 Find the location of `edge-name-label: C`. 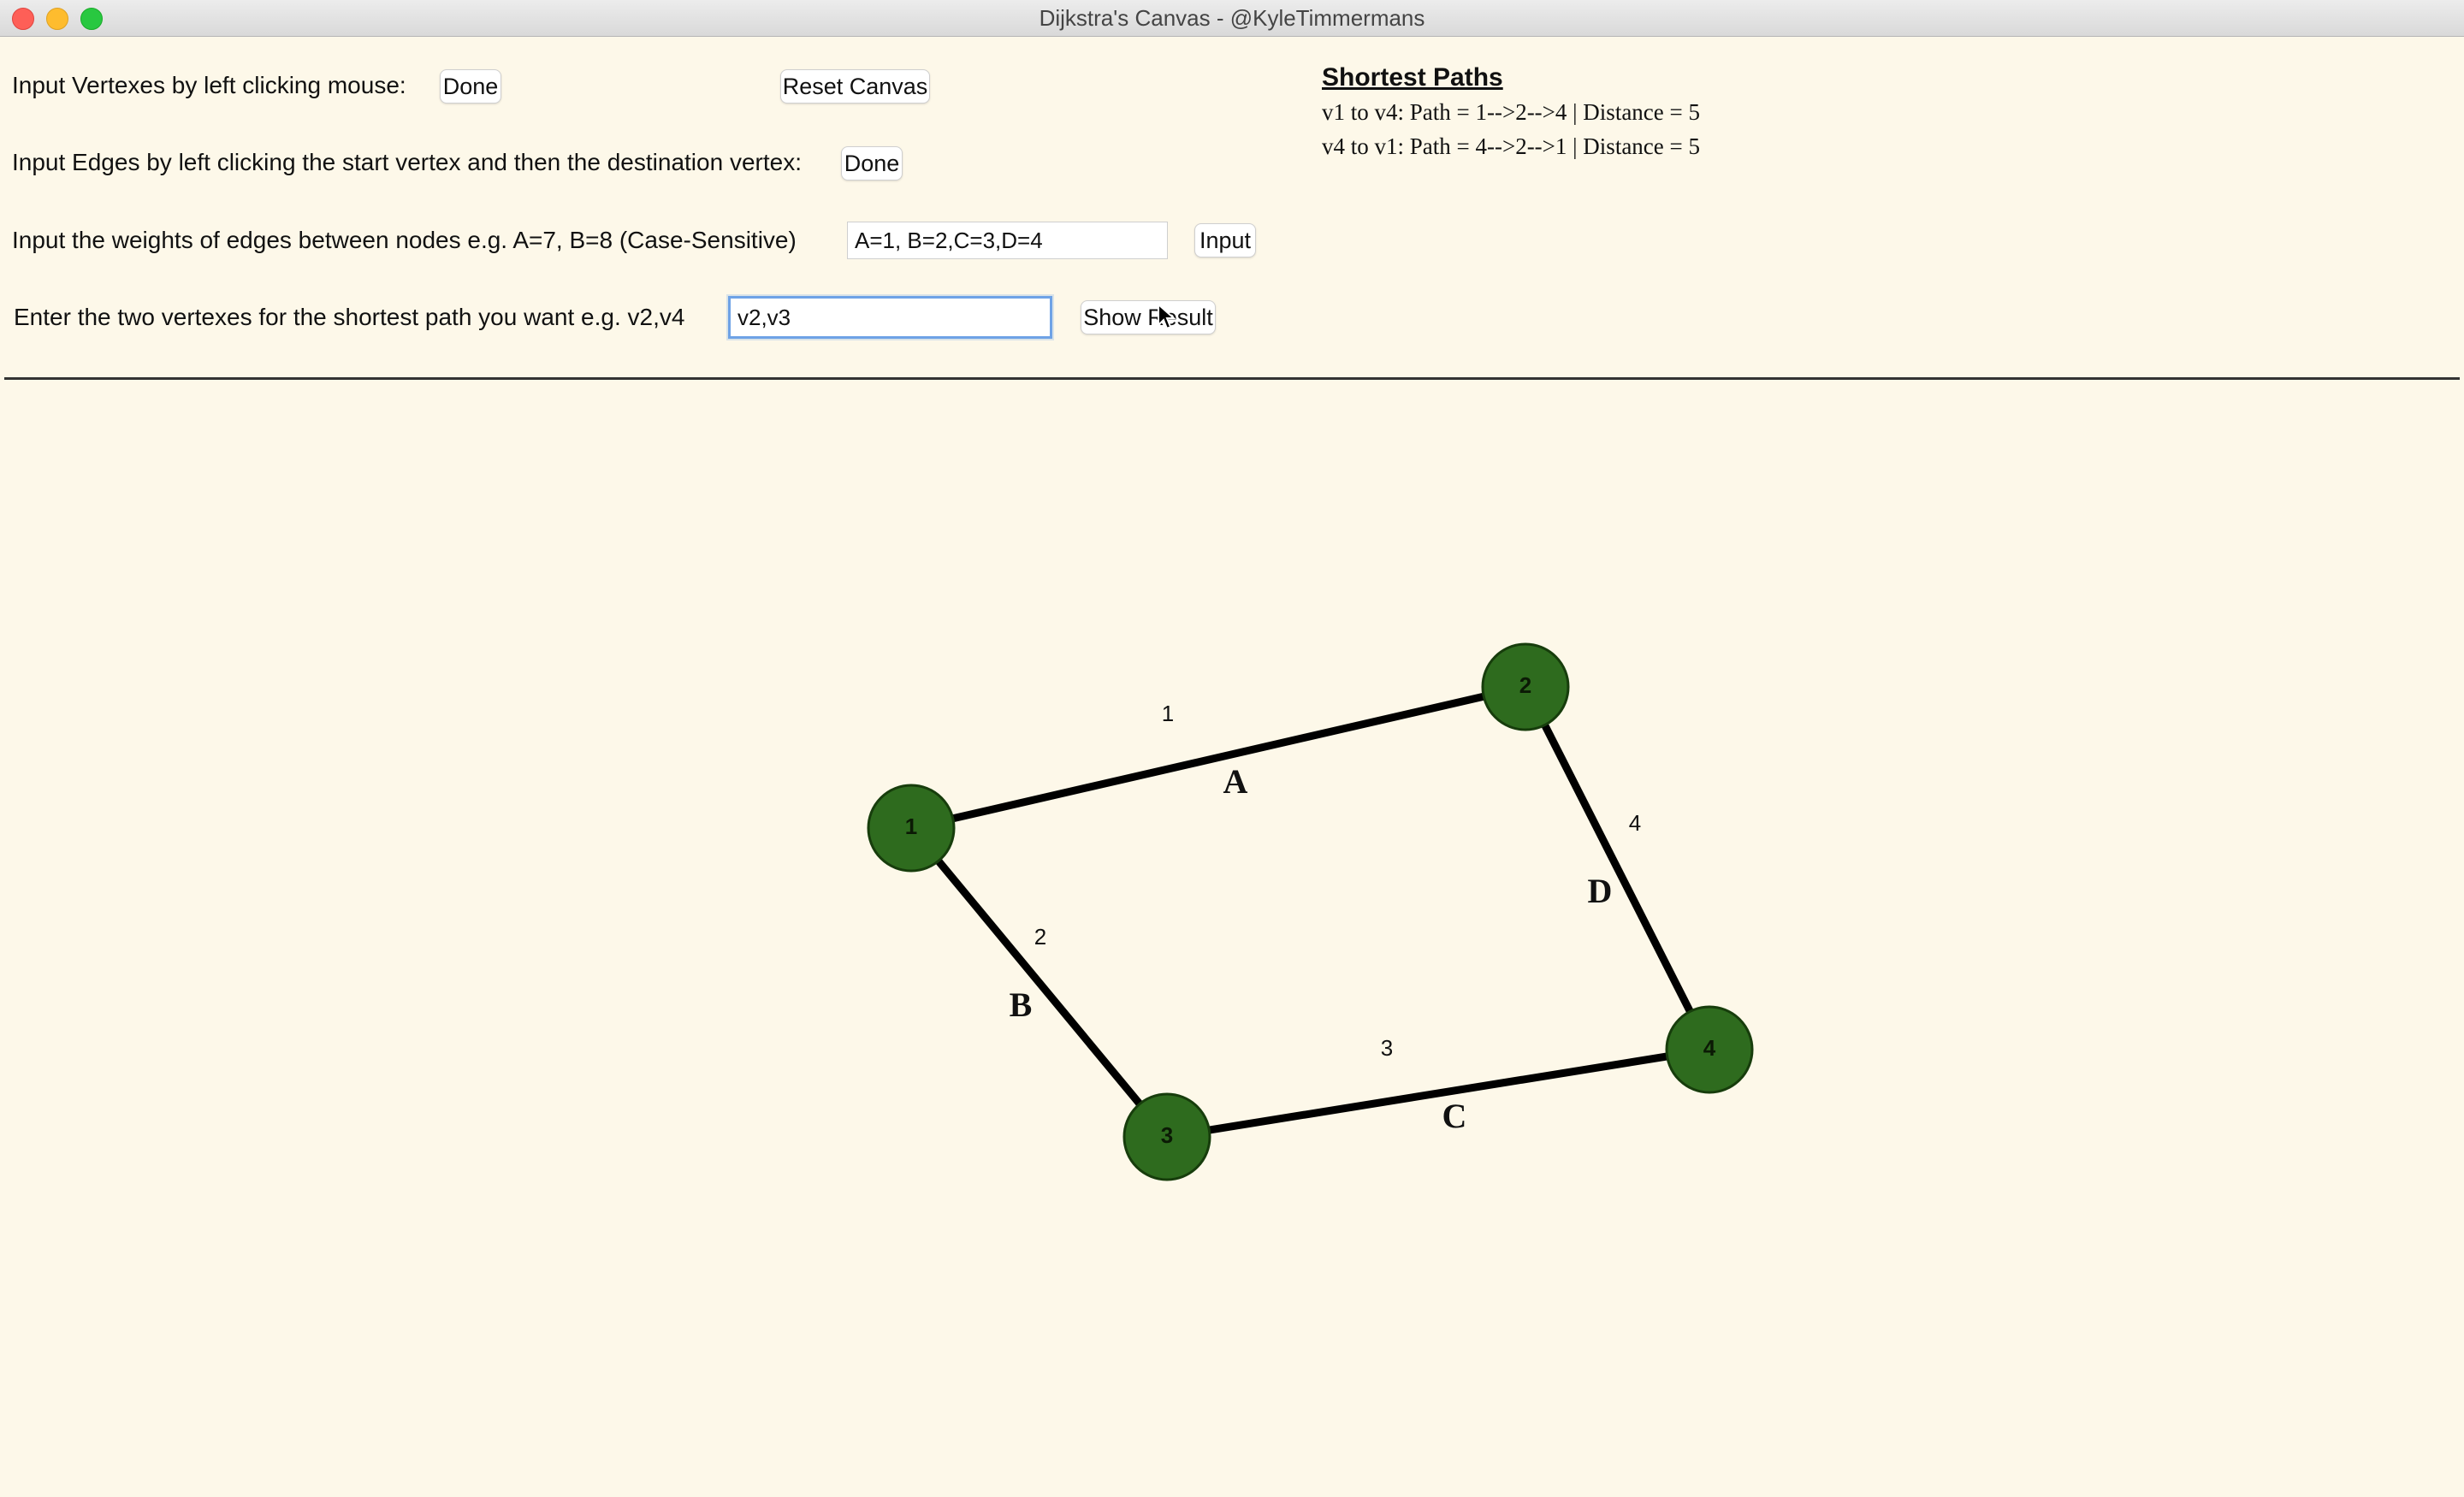

edge-name-label: C is located at coordinates (1454, 1116).